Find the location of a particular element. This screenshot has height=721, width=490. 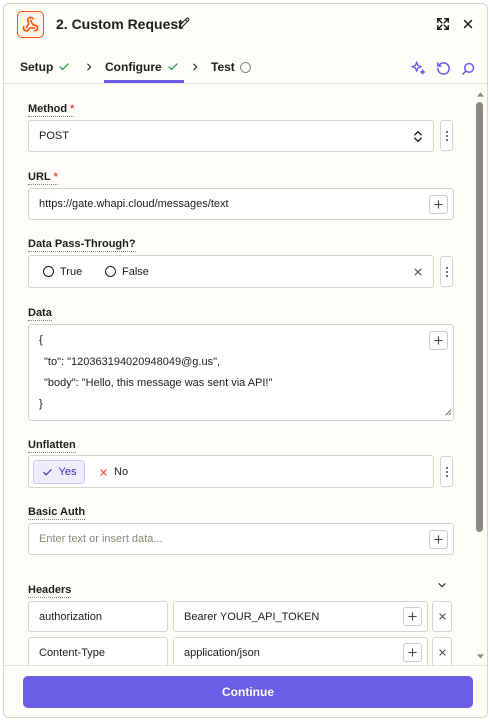

url-label-text: URL is located at coordinates (39, 177).